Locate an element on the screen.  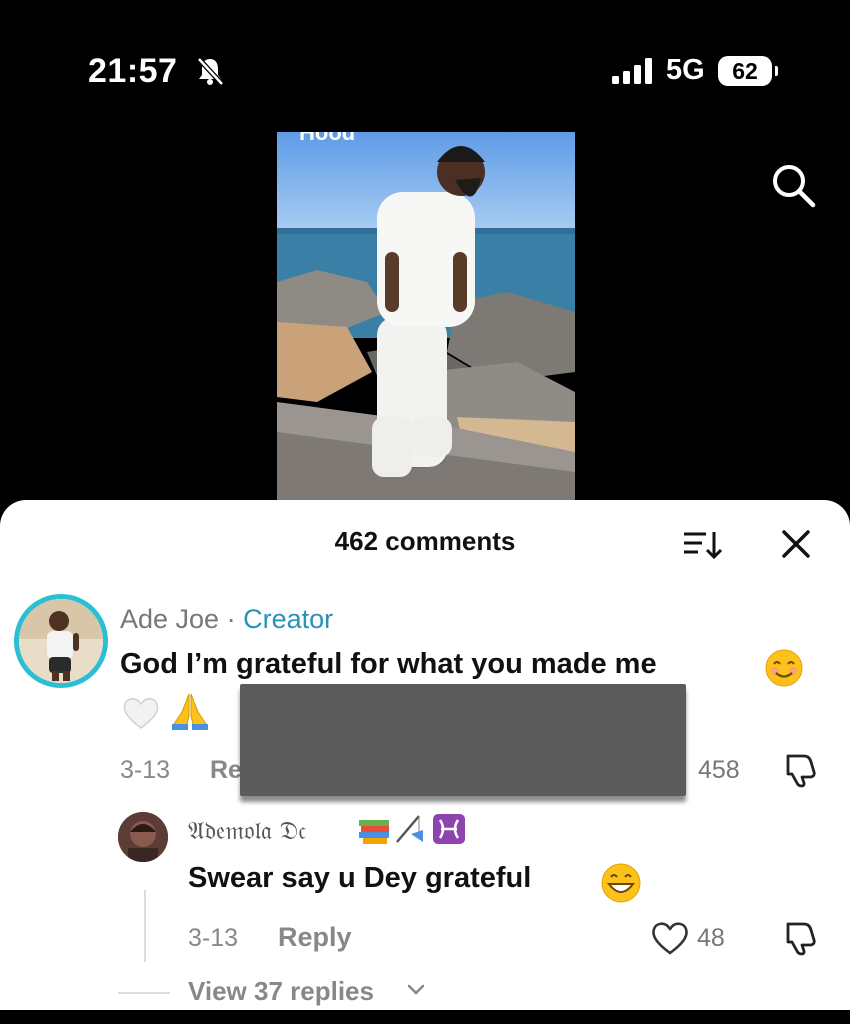
close-icon is located at coordinates (796, 544).